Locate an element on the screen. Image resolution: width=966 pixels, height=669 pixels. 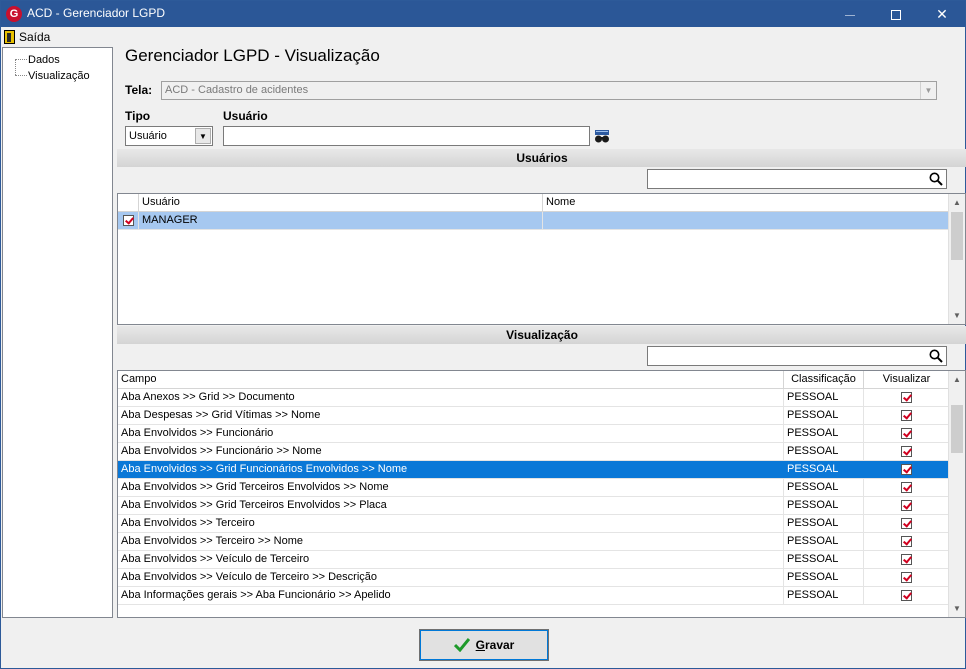
column-header-usuario: Usuário is located at coordinates (341, 203).